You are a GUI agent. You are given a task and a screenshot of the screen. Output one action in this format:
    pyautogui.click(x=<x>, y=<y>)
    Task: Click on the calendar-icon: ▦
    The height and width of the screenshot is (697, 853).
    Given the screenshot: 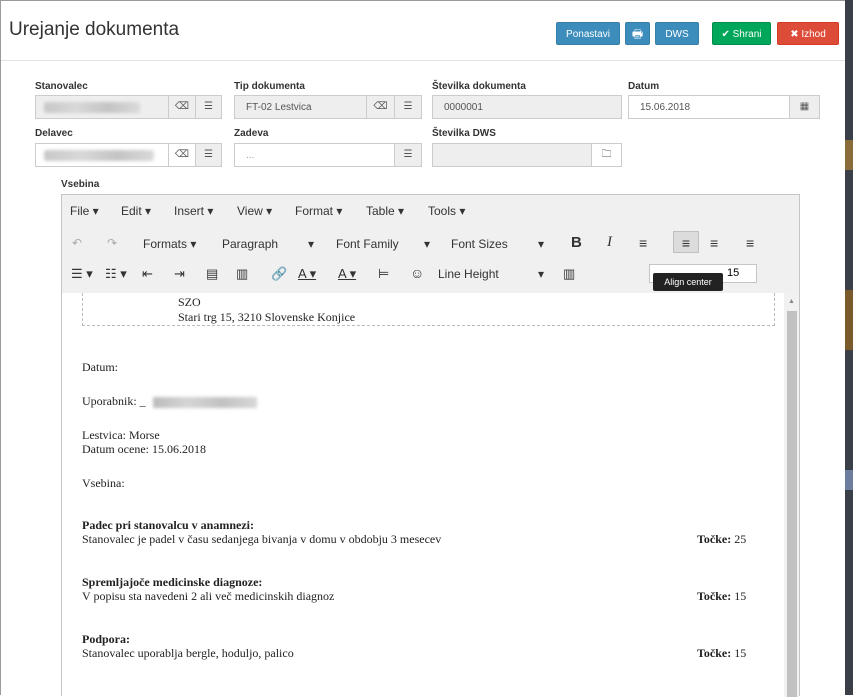 What is the action you would take?
    pyautogui.click(x=804, y=106)
    